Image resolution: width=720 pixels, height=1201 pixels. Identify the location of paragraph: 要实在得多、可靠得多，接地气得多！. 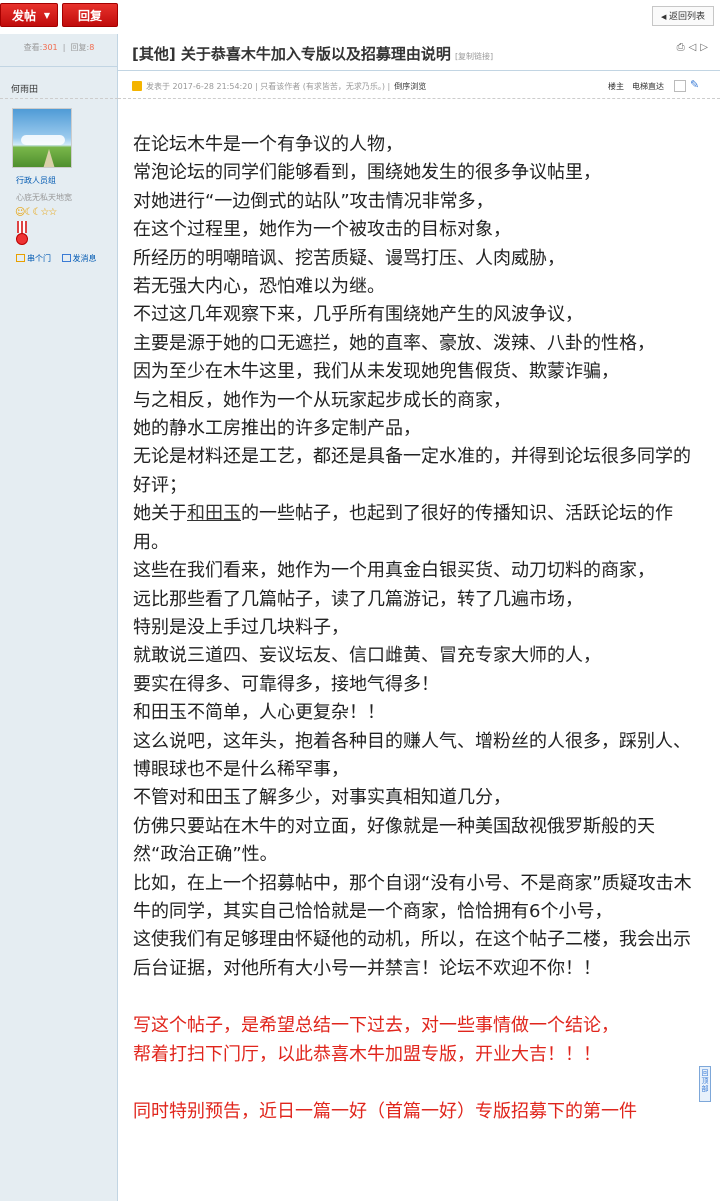
(286, 684).